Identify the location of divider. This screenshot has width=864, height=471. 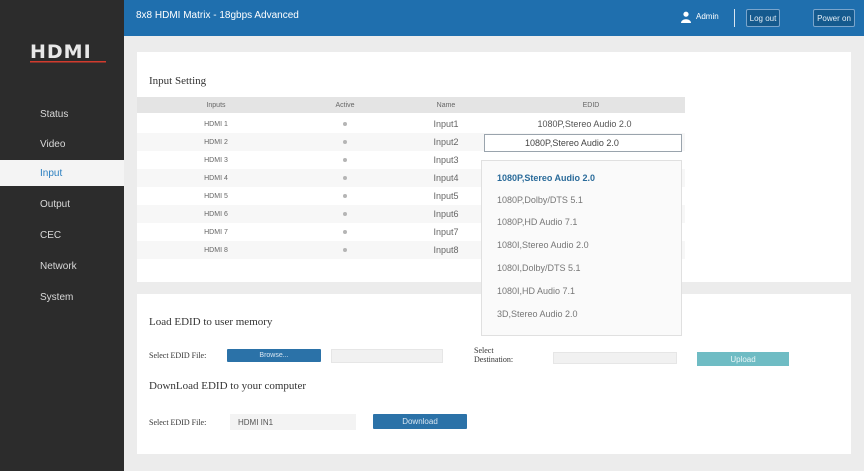
(734, 18).